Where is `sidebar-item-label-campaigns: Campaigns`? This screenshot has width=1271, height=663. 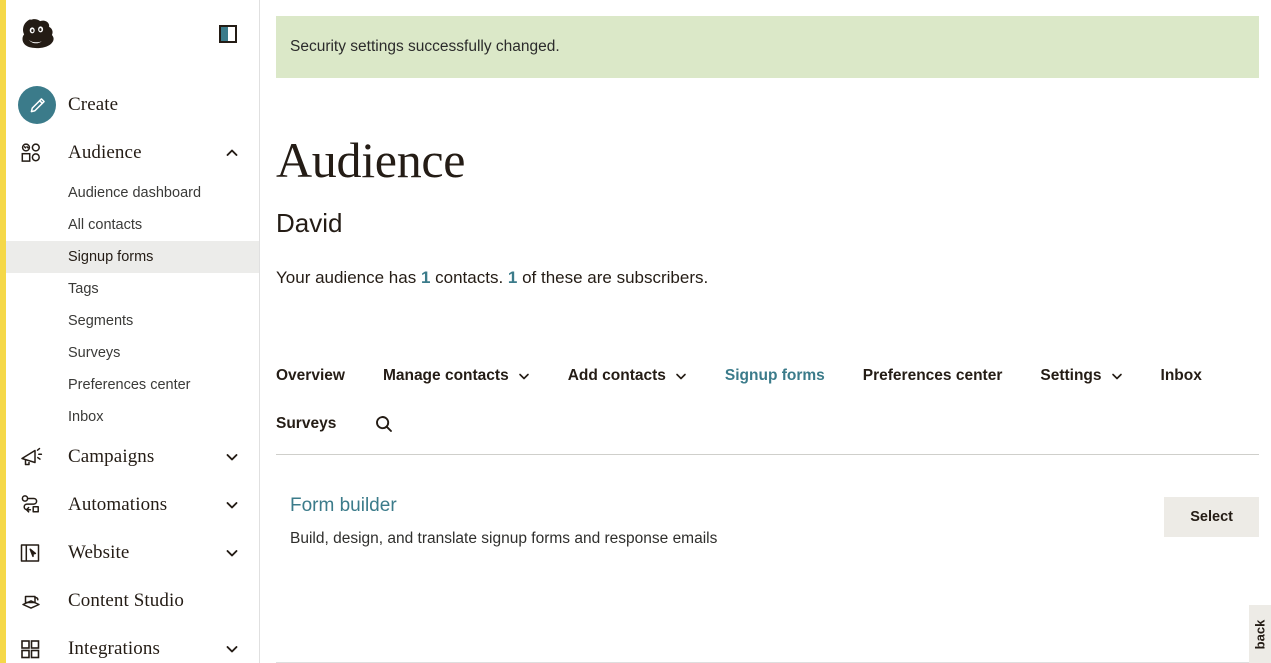 sidebar-item-label-campaigns: Campaigns is located at coordinates (111, 456).